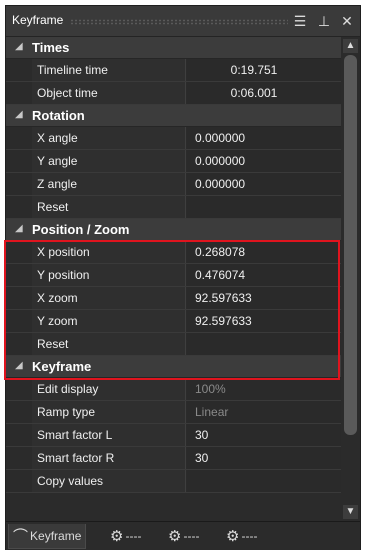  Describe the element at coordinates (51, 47) in the screenshot. I see `section-label: Times` at that location.